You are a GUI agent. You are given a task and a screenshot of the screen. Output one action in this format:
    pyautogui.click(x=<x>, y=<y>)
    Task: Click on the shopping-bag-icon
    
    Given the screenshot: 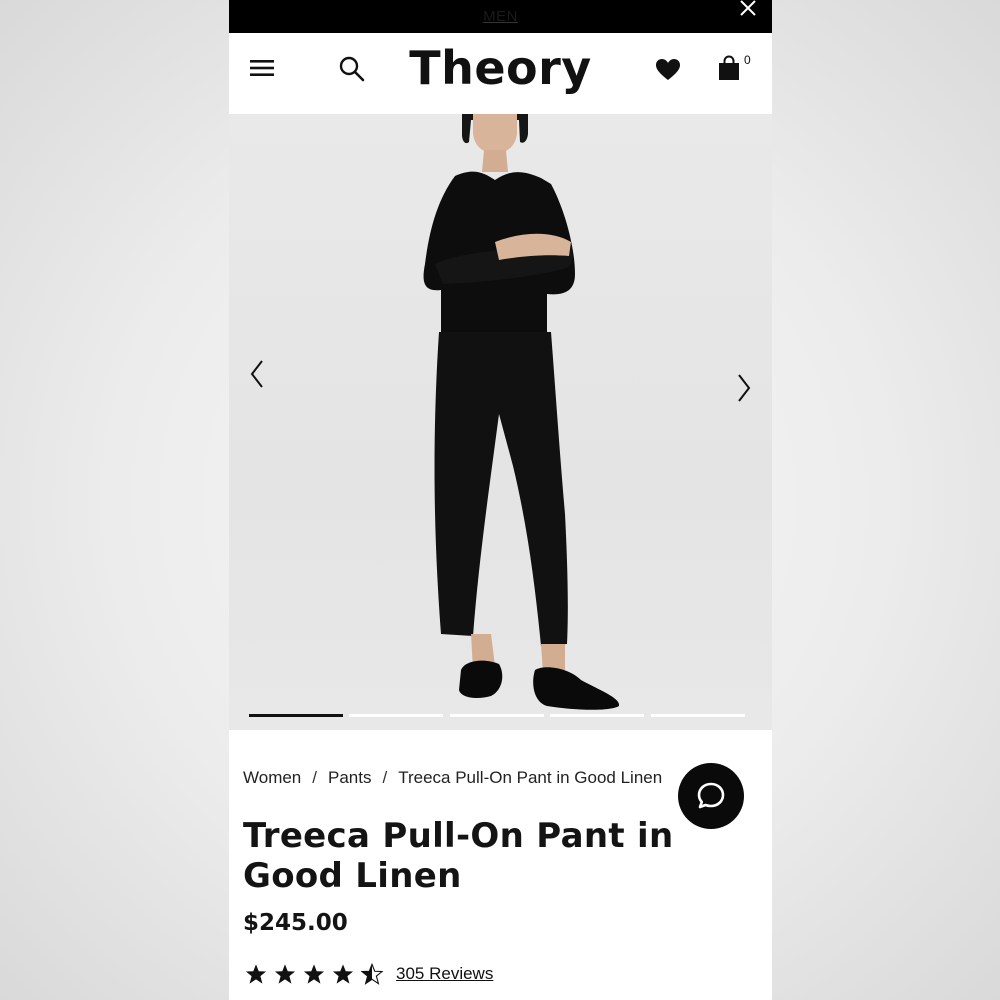 What is the action you would take?
    pyautogui.click(x=729, y=68)
    